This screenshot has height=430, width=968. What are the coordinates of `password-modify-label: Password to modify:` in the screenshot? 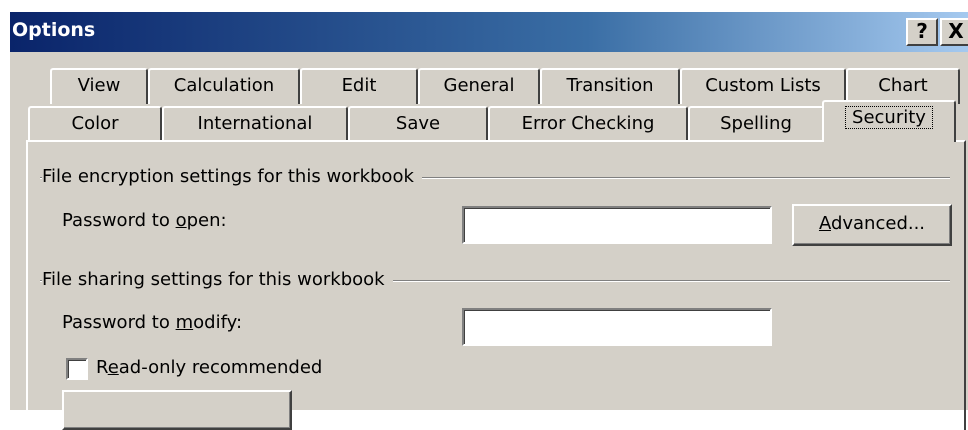 It's located at (152, 322).